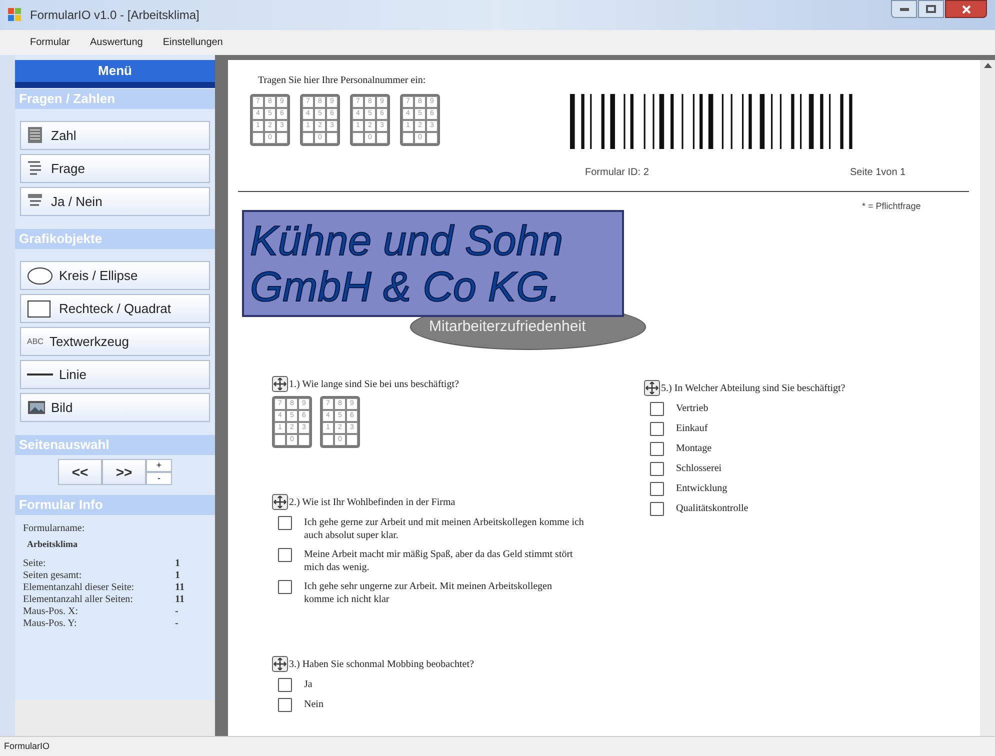  What do you see at coordinates (115, 239) in the screenshot?
I see `section-header: Grafikobjekte` at bounding box center [115, 239].